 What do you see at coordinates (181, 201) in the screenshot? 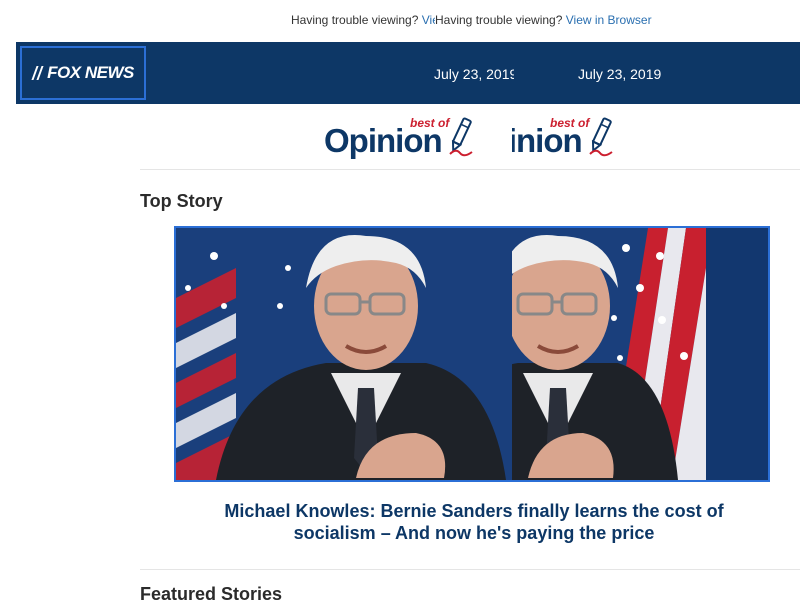
I see `top-story-heading: Top Story` at bounding box center [181, 201].